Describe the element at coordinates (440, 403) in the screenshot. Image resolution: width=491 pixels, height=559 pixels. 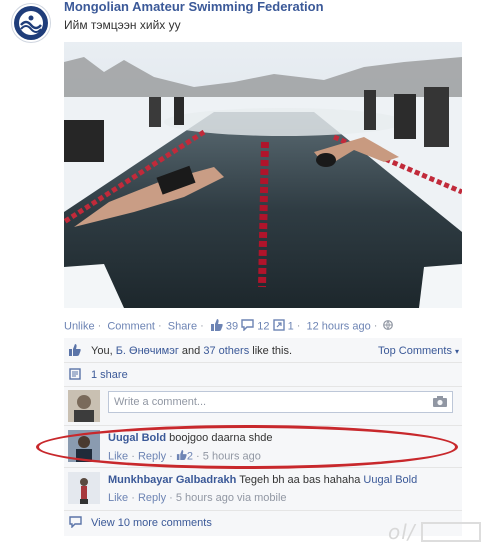
I see `camera-icon` at that location.